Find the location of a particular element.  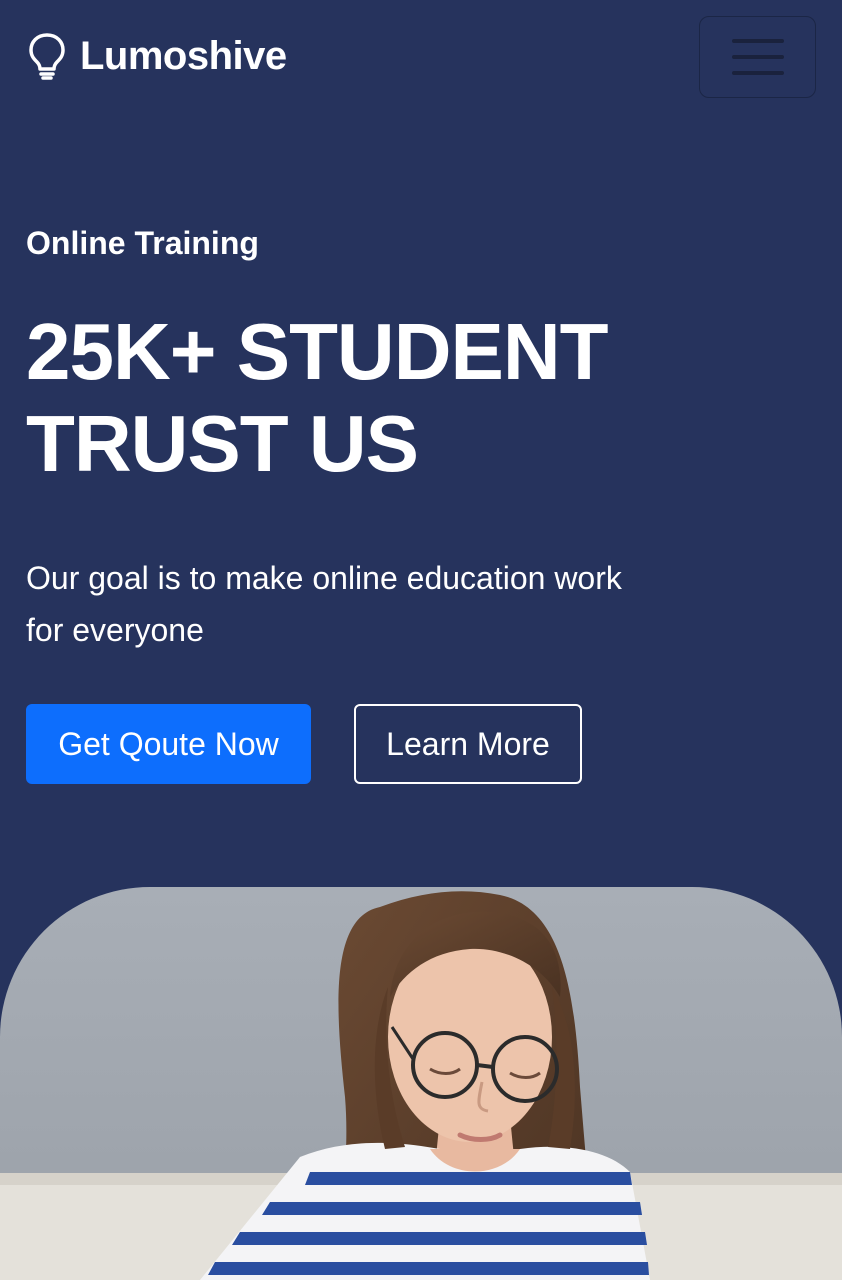

navbar-toggle-button is located at coordinates (757, 57).